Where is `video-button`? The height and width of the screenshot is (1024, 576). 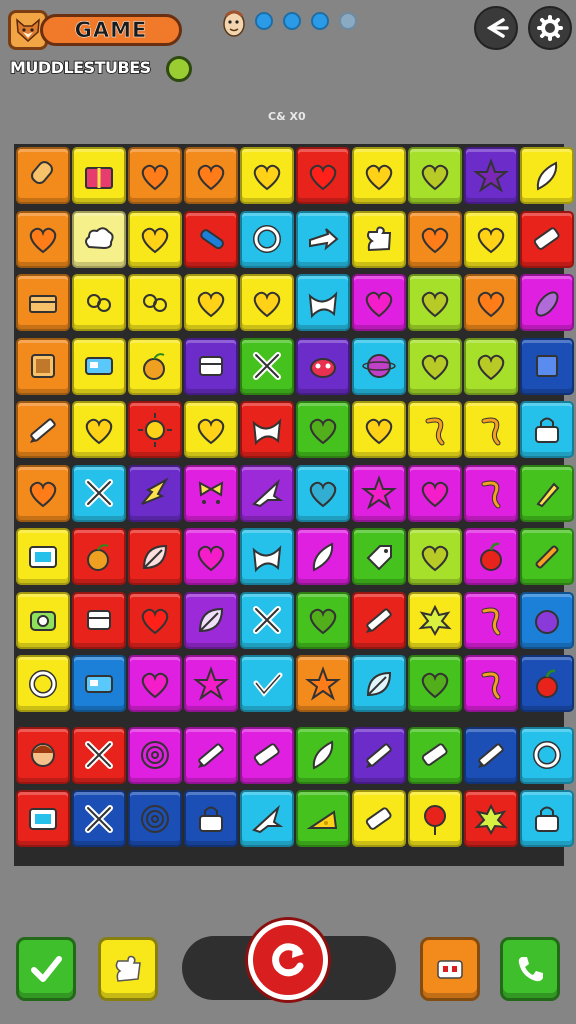 video-button is located at coordinates (450, 969).